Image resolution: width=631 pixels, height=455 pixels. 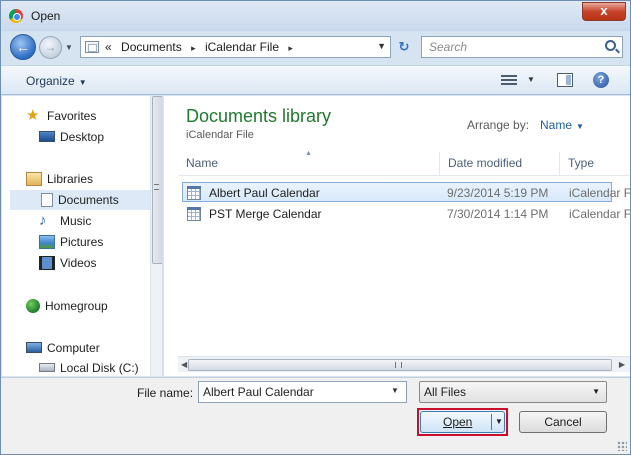 What do you see at coordinates (34, 348) in the screenshot?
I see `computer-icon` at bounding box center [34, 348].